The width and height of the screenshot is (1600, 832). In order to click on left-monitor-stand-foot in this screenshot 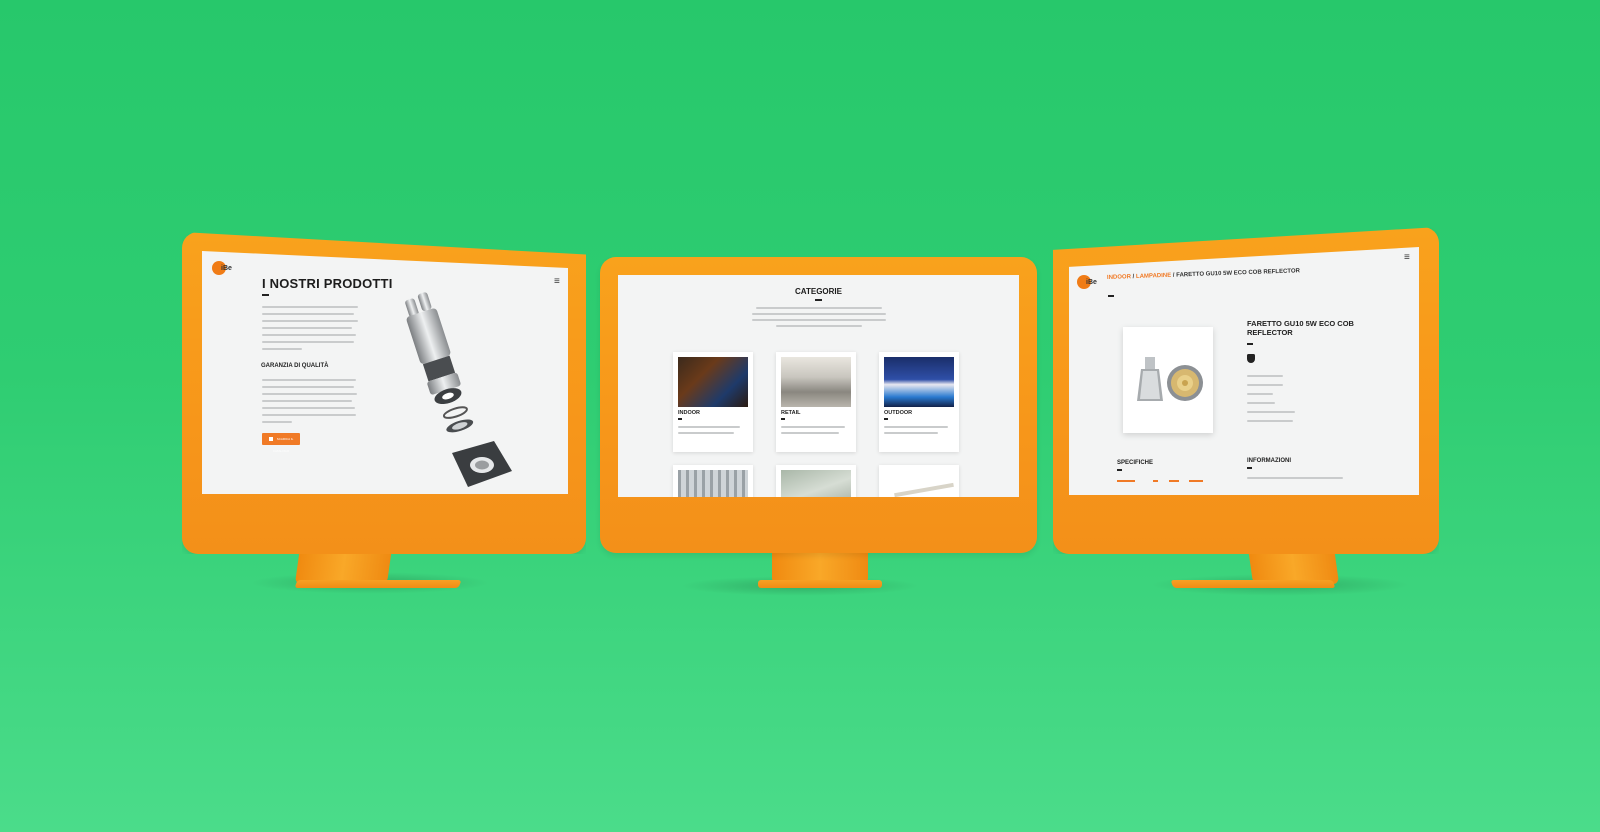, I will do `click(378, 584)`.